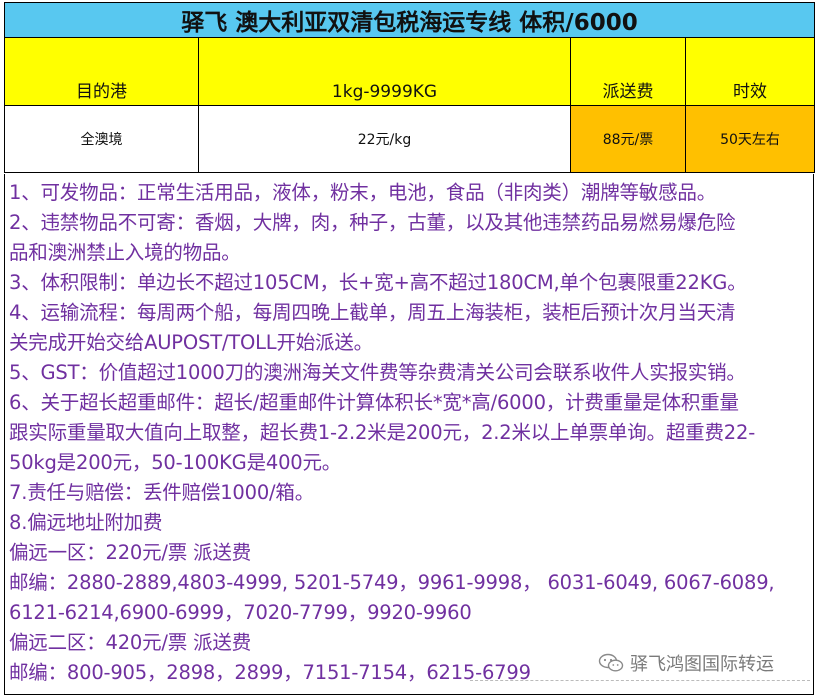  Describe the element at coordinates (628, 139) in the screenshot. I see `cell-delivery-fee: 88元/票` at that location.